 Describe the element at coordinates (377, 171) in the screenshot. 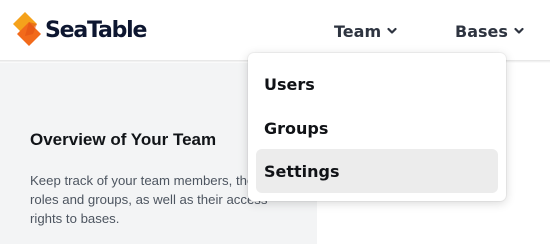

I see `menu-item-settings: Settings` at that location.